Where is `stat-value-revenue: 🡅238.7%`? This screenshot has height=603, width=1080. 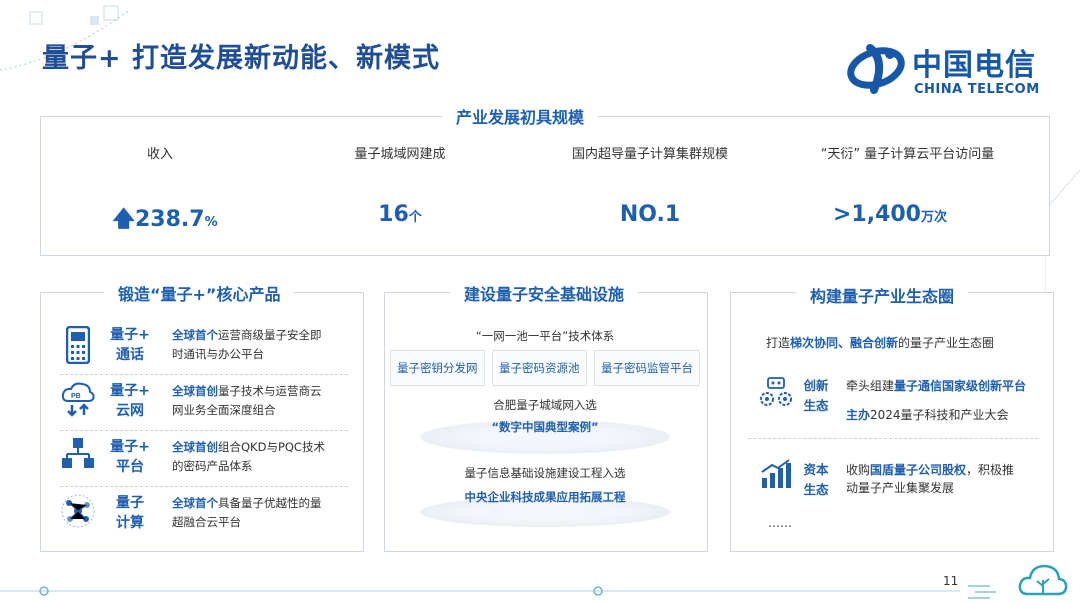 stat-value-revenue: 🡅238.7% is located at coordinates (165, 221).